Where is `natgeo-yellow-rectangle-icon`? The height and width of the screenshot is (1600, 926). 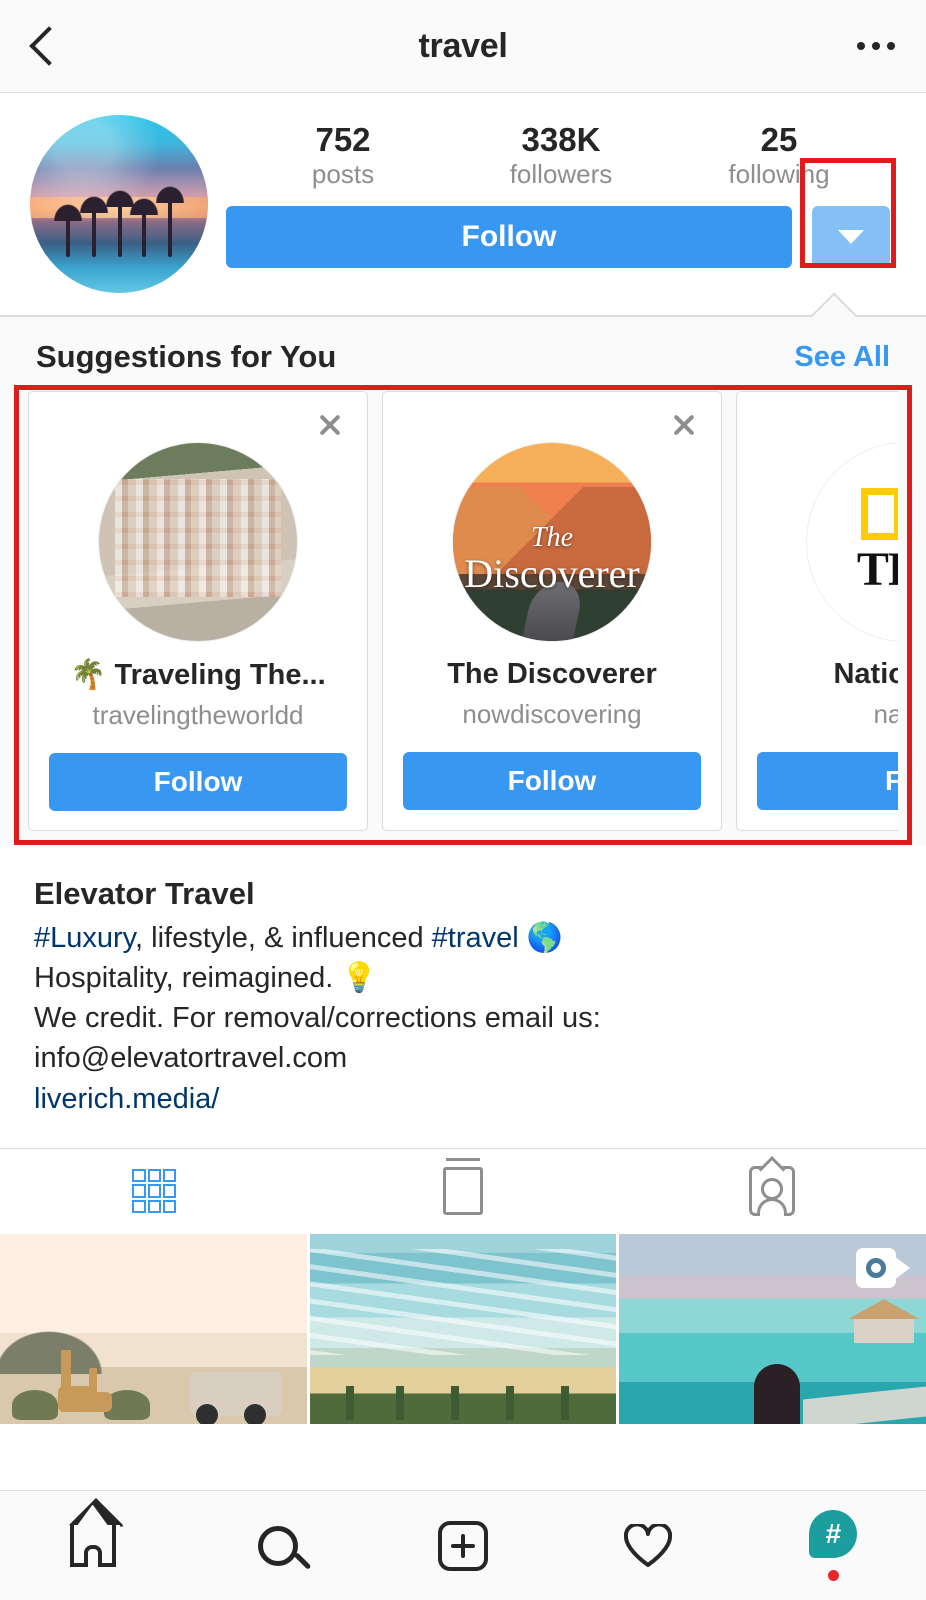
natgeo-yellow-rectangle-icon is located at coordinates (879, 513).